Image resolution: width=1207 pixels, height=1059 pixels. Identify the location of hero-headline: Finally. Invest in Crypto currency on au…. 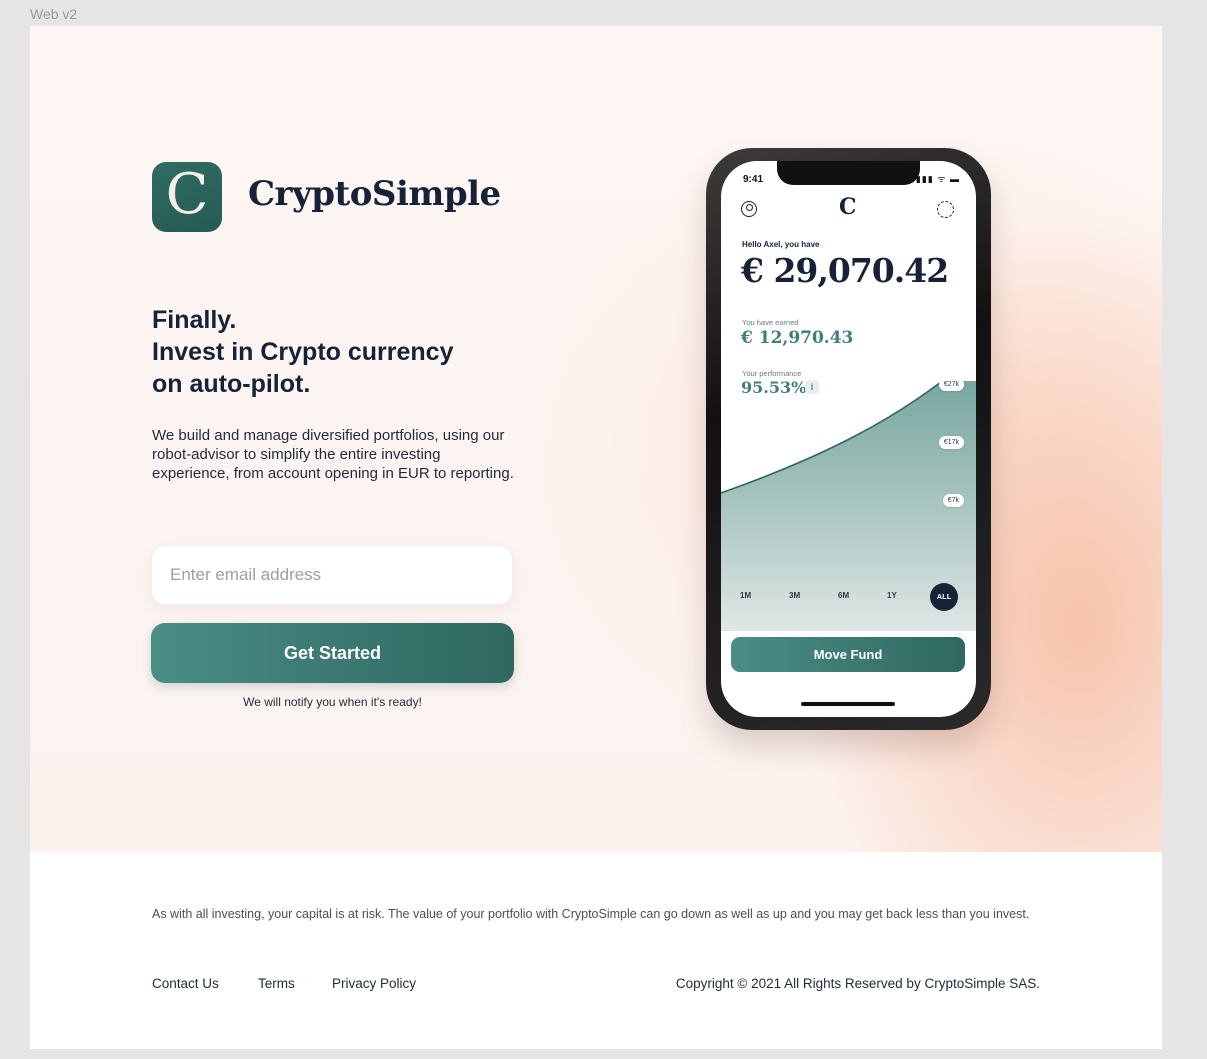
(342, 352).